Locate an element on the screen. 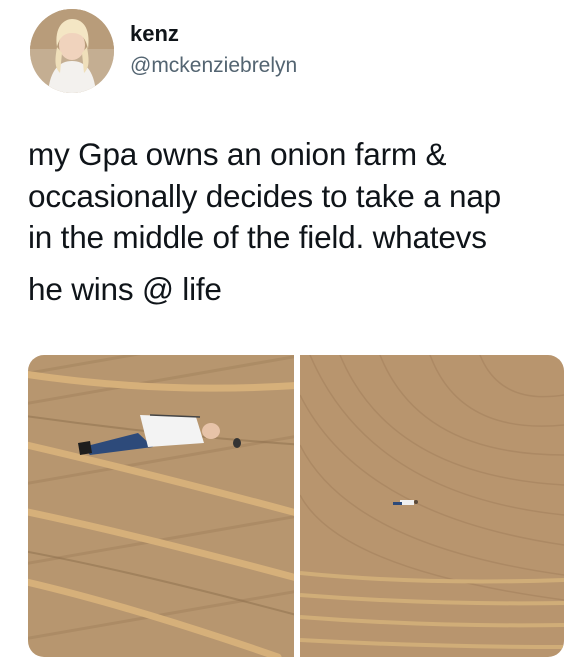  avatar is located at coordinates (72, 51).